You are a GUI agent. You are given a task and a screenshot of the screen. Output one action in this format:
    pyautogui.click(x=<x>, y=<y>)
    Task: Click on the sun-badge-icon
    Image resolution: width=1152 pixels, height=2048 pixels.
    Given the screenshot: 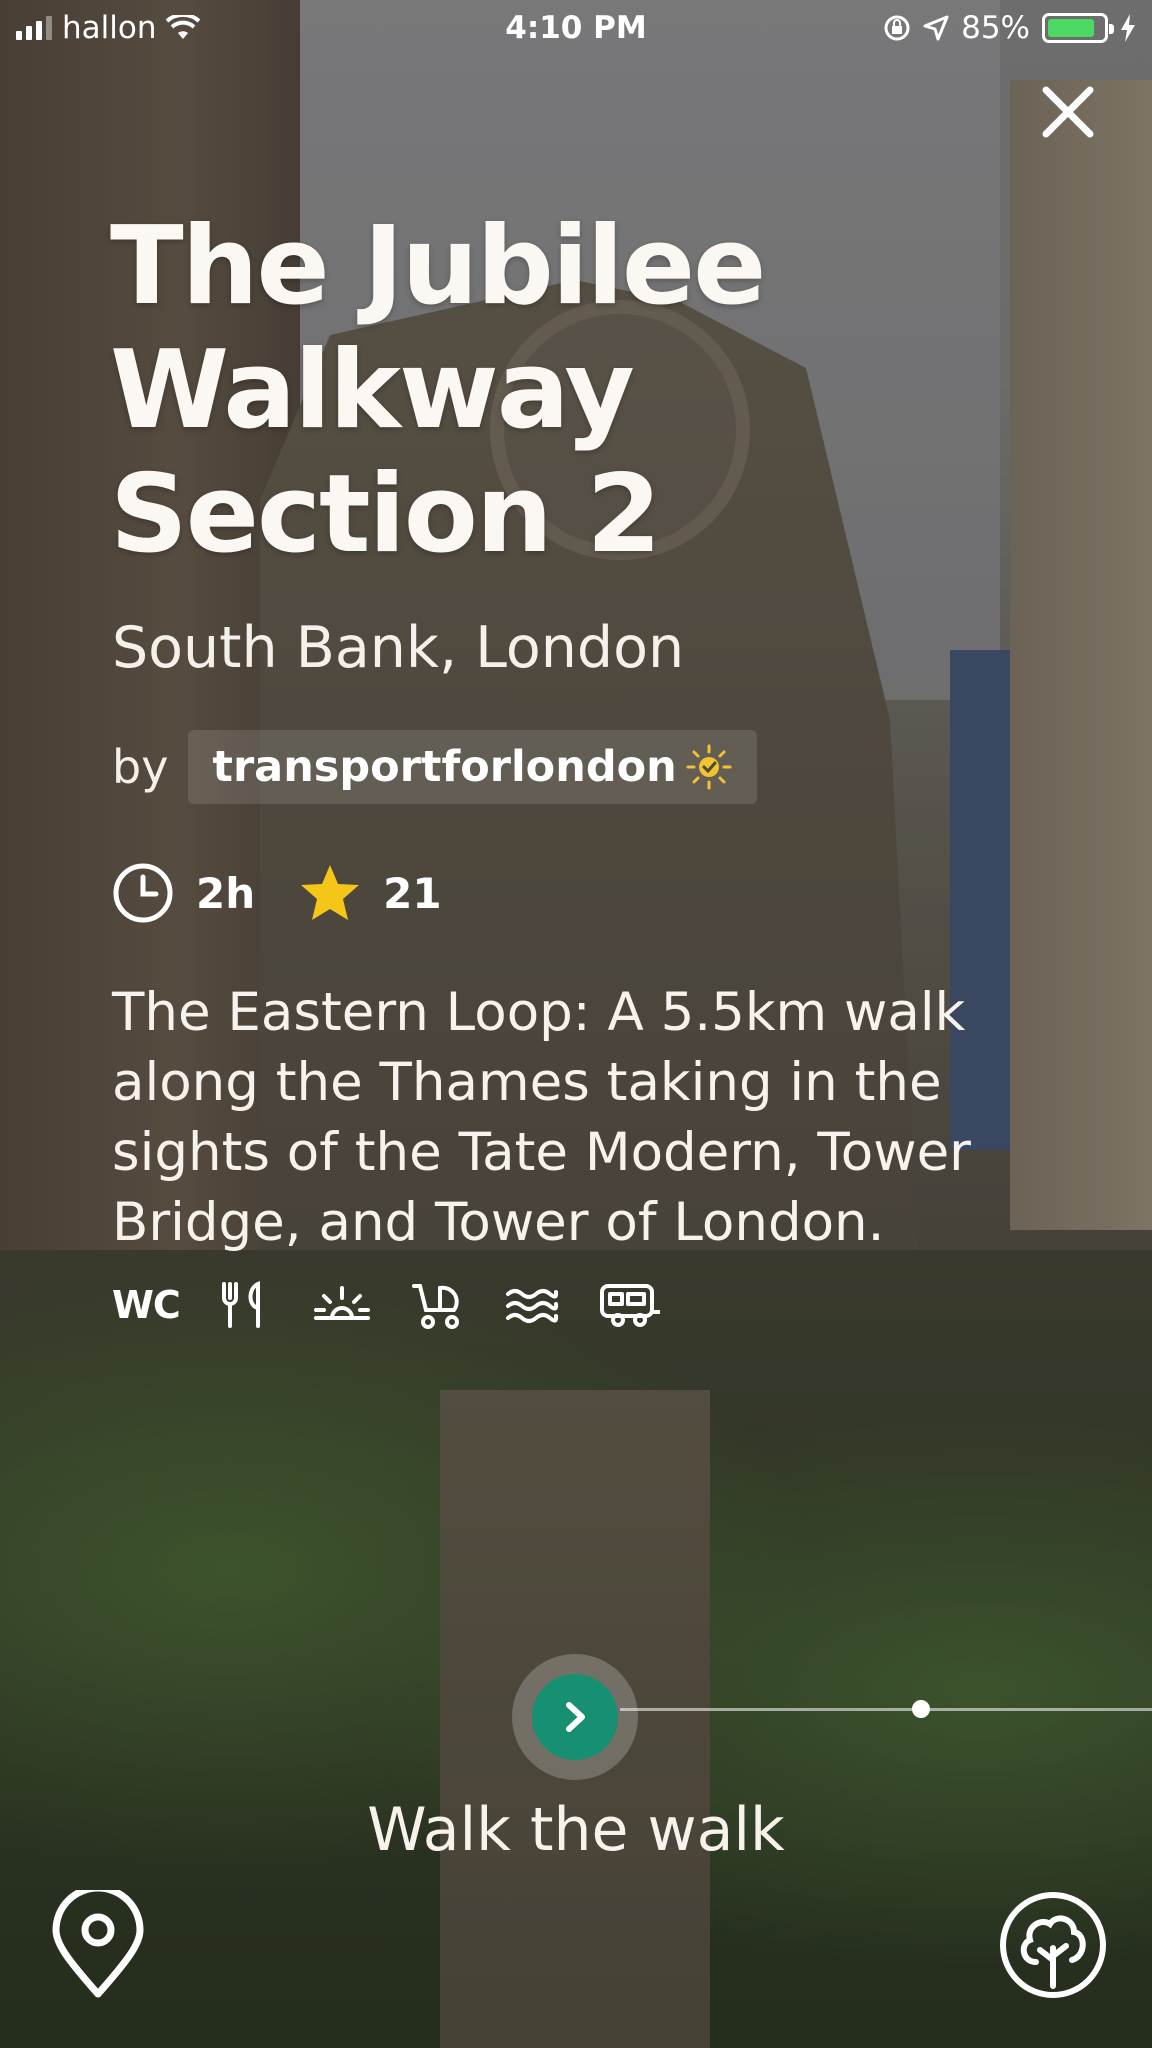 What is the action you would take?
    pyautogui.click(x=709, y=767)
    